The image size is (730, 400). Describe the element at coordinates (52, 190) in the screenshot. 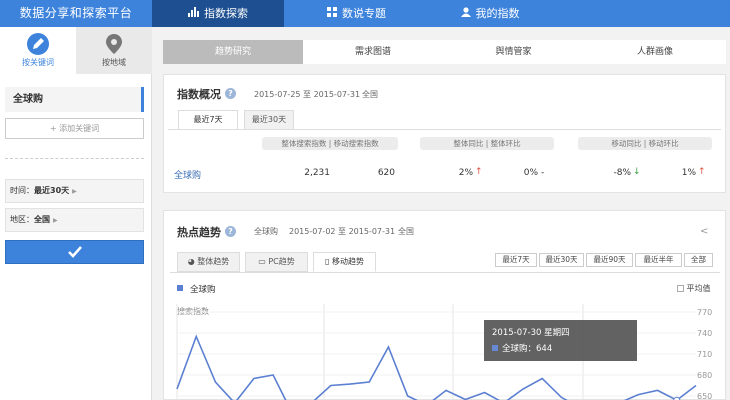

I see `time-filter-value: 最近30天` at that location.